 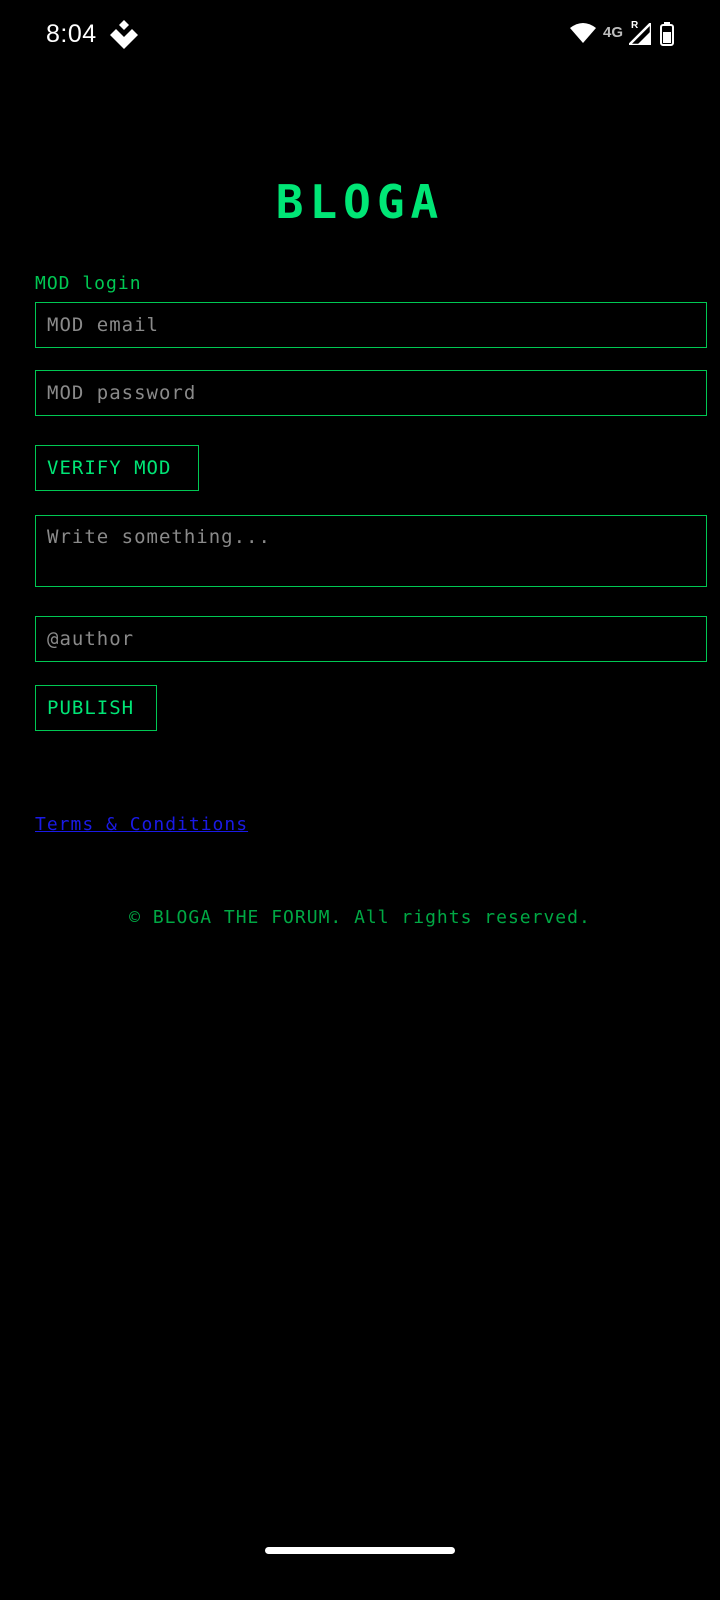 I want to click on app-notification-icon, so click(x=124, y=34).